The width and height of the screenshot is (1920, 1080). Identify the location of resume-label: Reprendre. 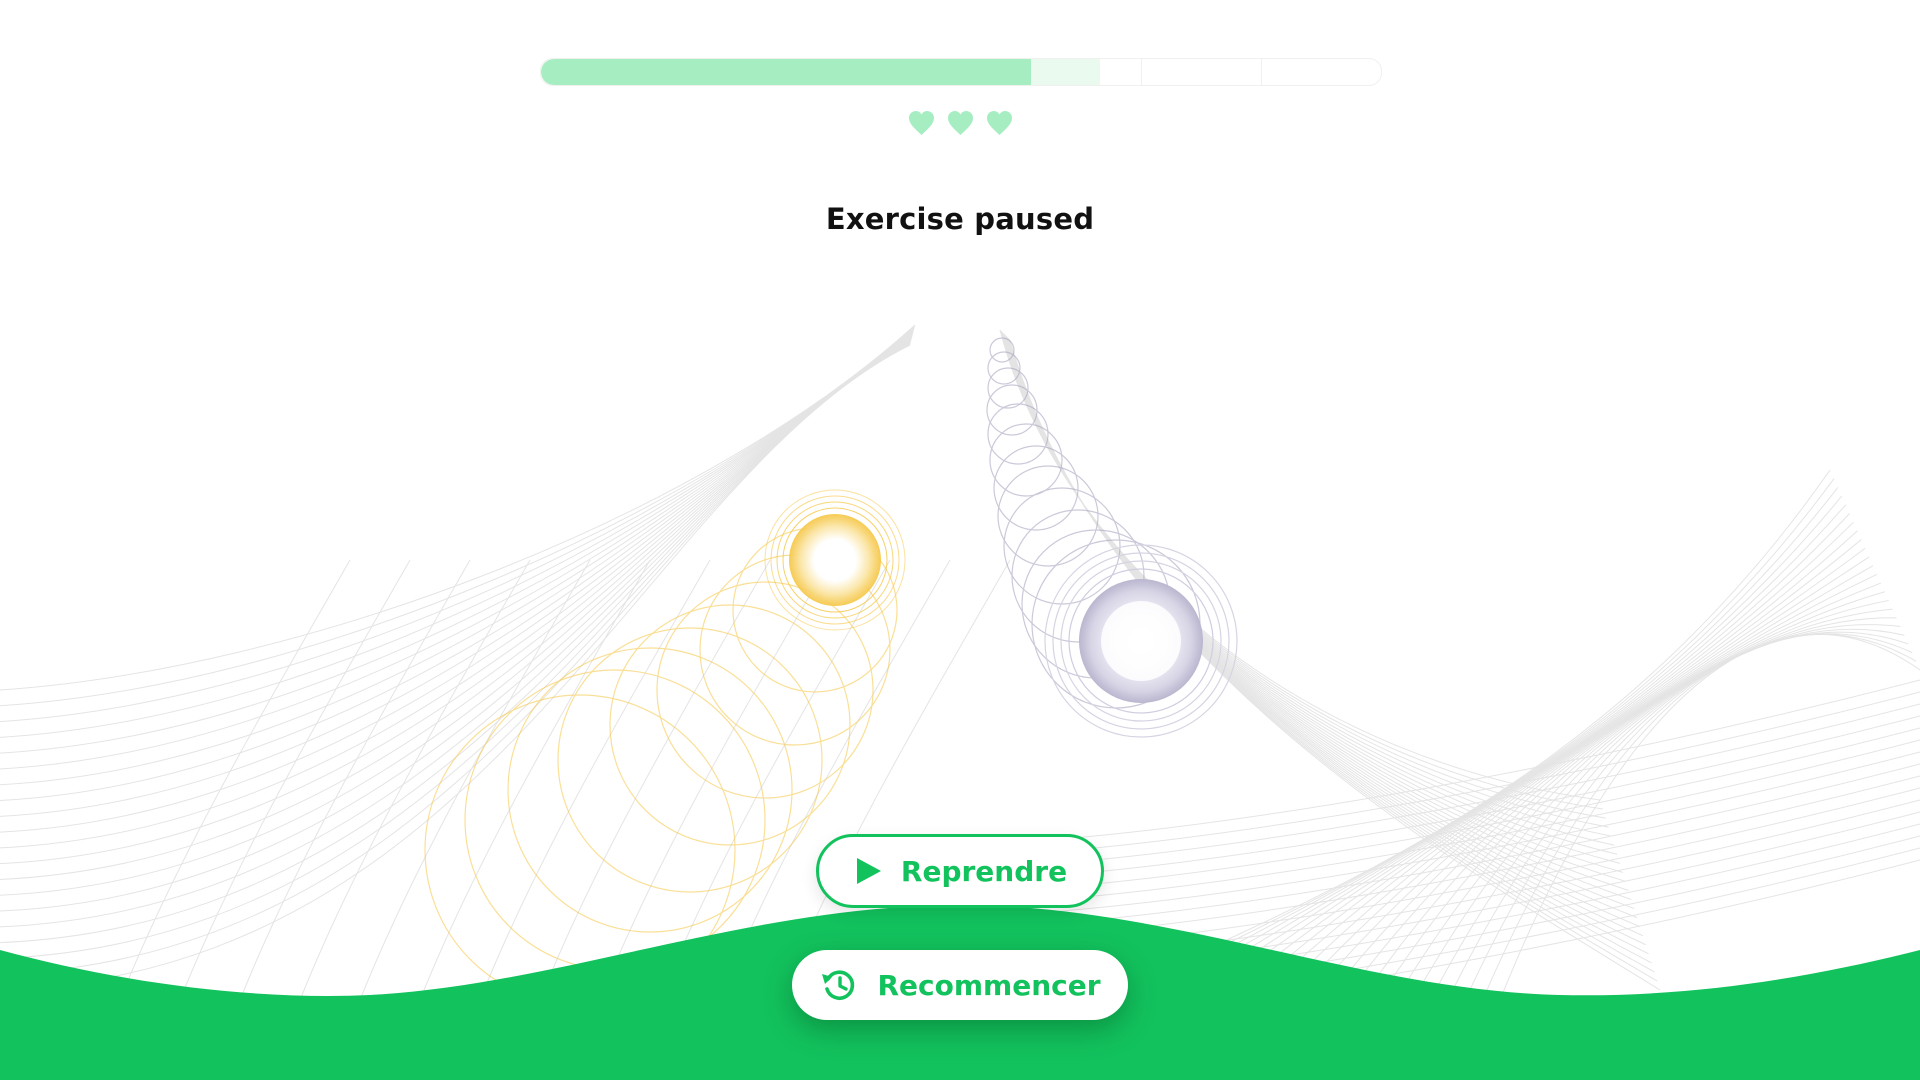
(984, 871).